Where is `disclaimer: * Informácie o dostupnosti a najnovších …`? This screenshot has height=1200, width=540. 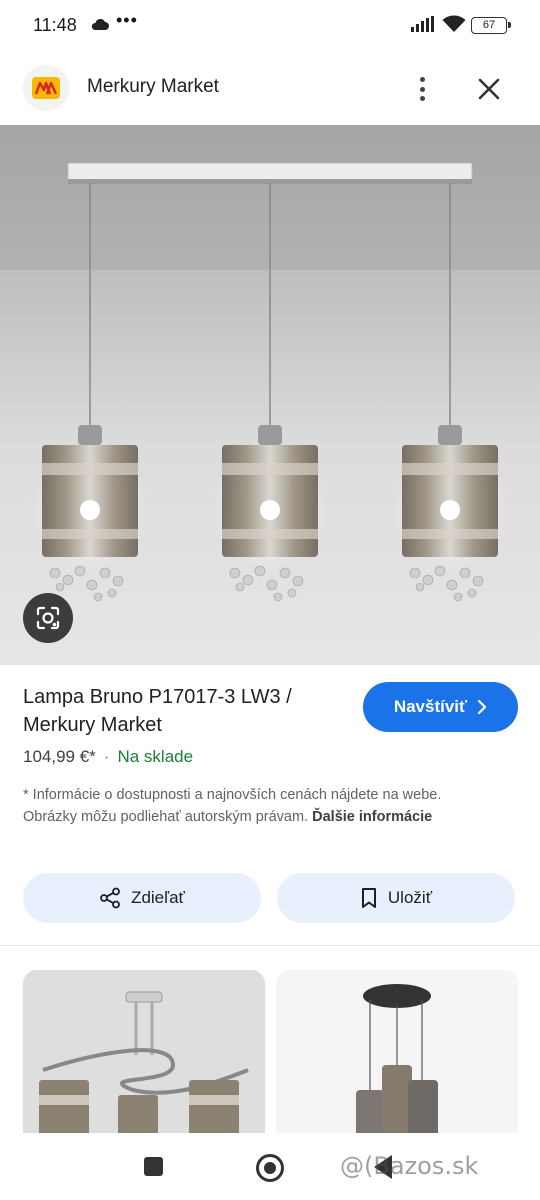 disclaimer: * Informácie o dostupnosti a najnovších … is located at coordinates (258, 806).